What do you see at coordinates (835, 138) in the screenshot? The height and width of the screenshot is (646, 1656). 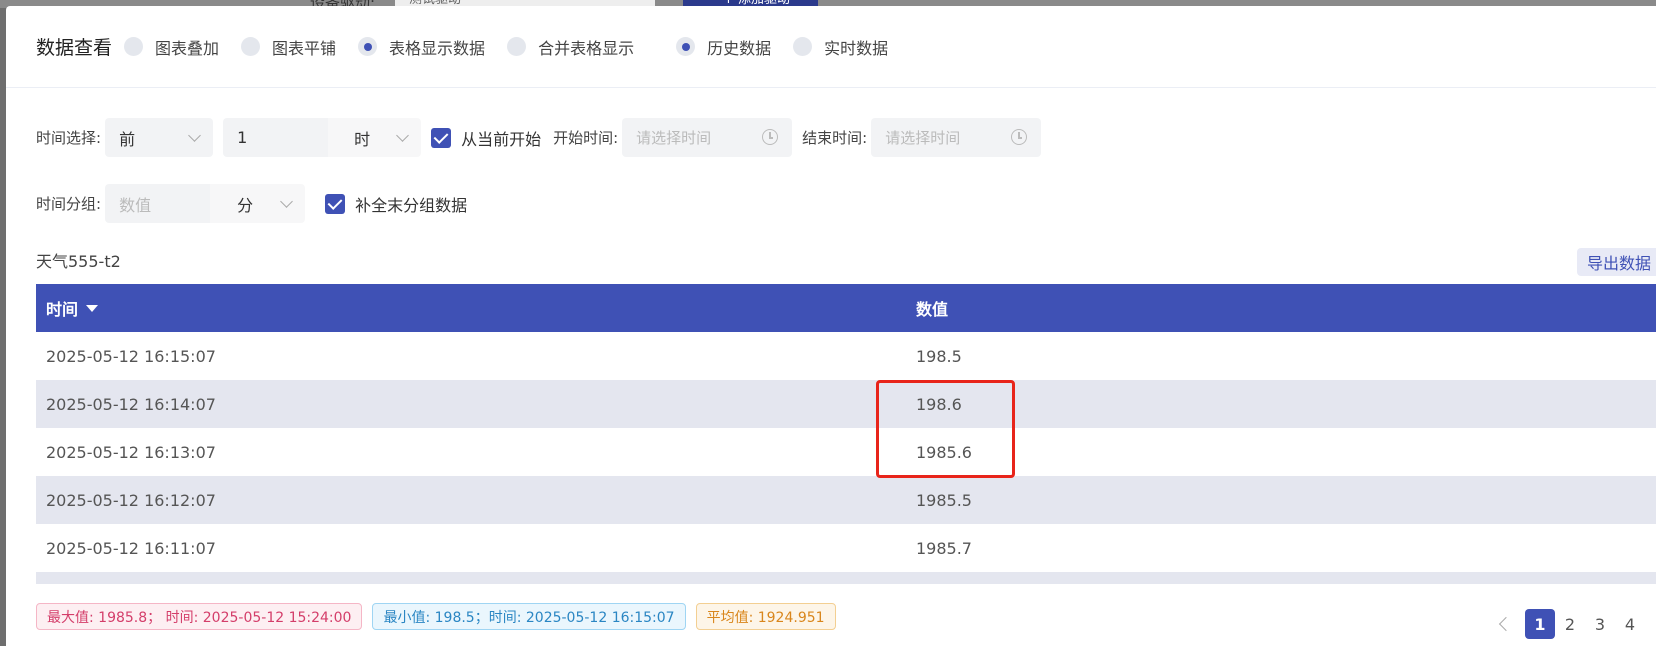 I see `end-time-label: 结束时间:` at bounding box center [835, 138].